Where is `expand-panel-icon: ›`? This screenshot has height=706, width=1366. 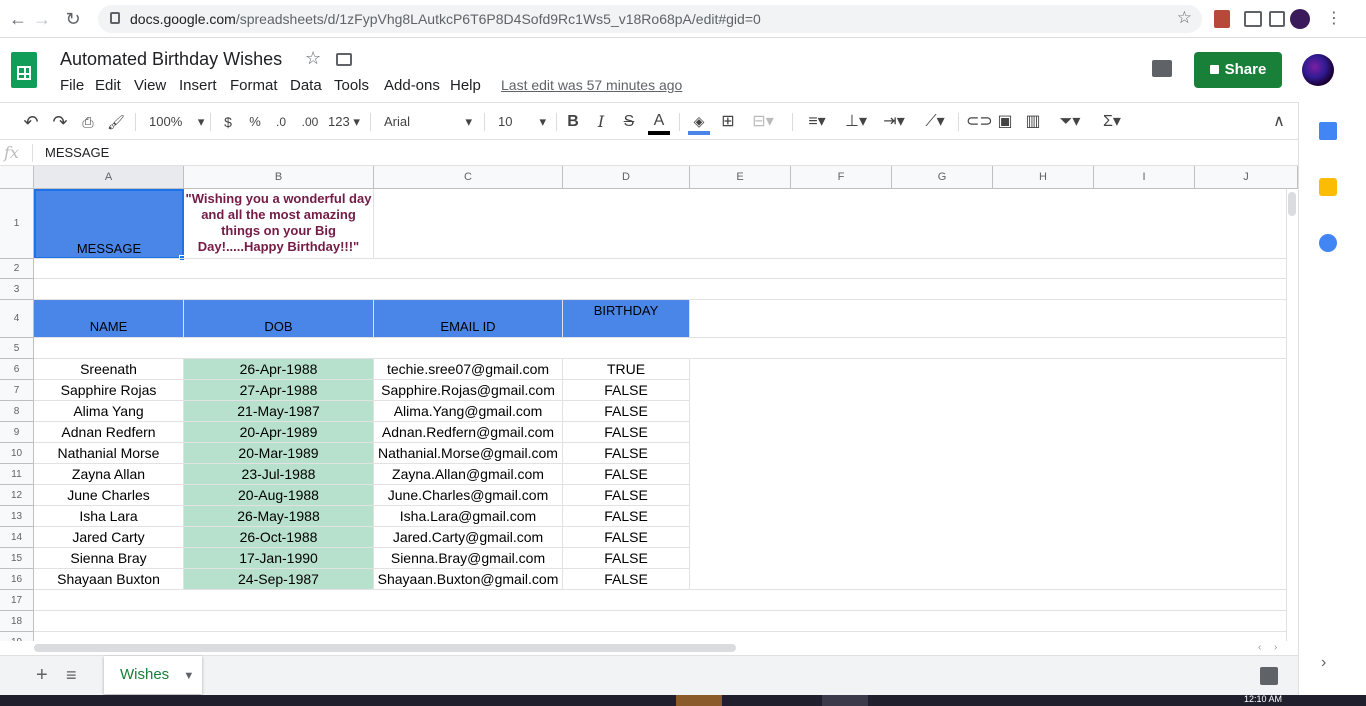 expand-panel-icon: › is located at coordinates (1323, 663).